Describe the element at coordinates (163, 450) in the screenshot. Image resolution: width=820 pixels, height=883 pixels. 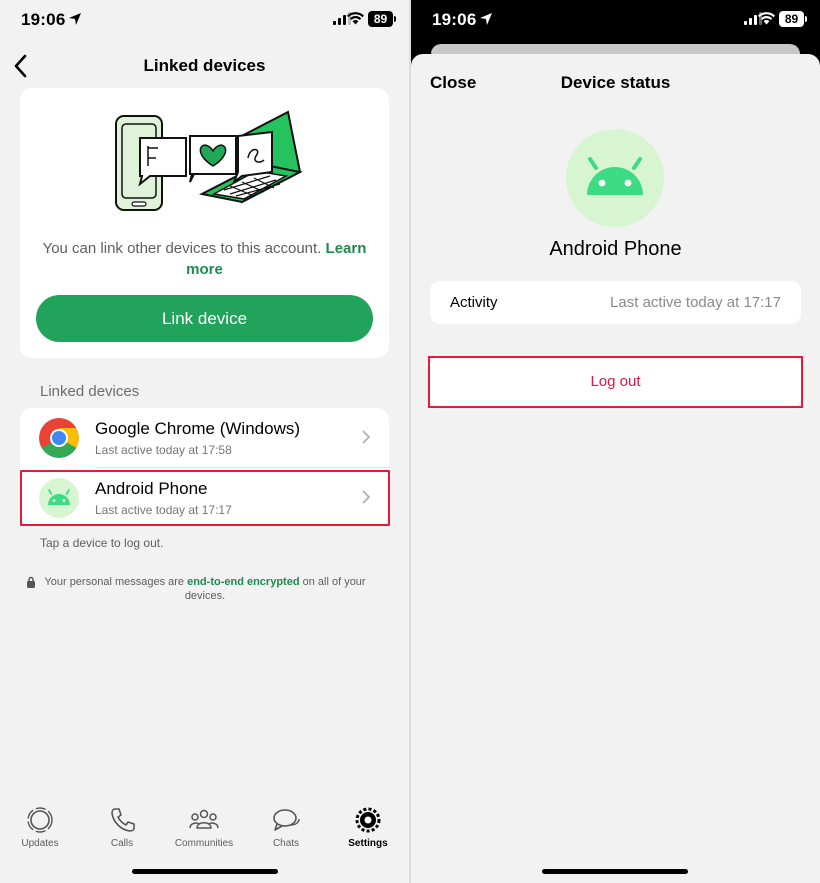
I see `device-status: Last active today at 17:58` at that location.